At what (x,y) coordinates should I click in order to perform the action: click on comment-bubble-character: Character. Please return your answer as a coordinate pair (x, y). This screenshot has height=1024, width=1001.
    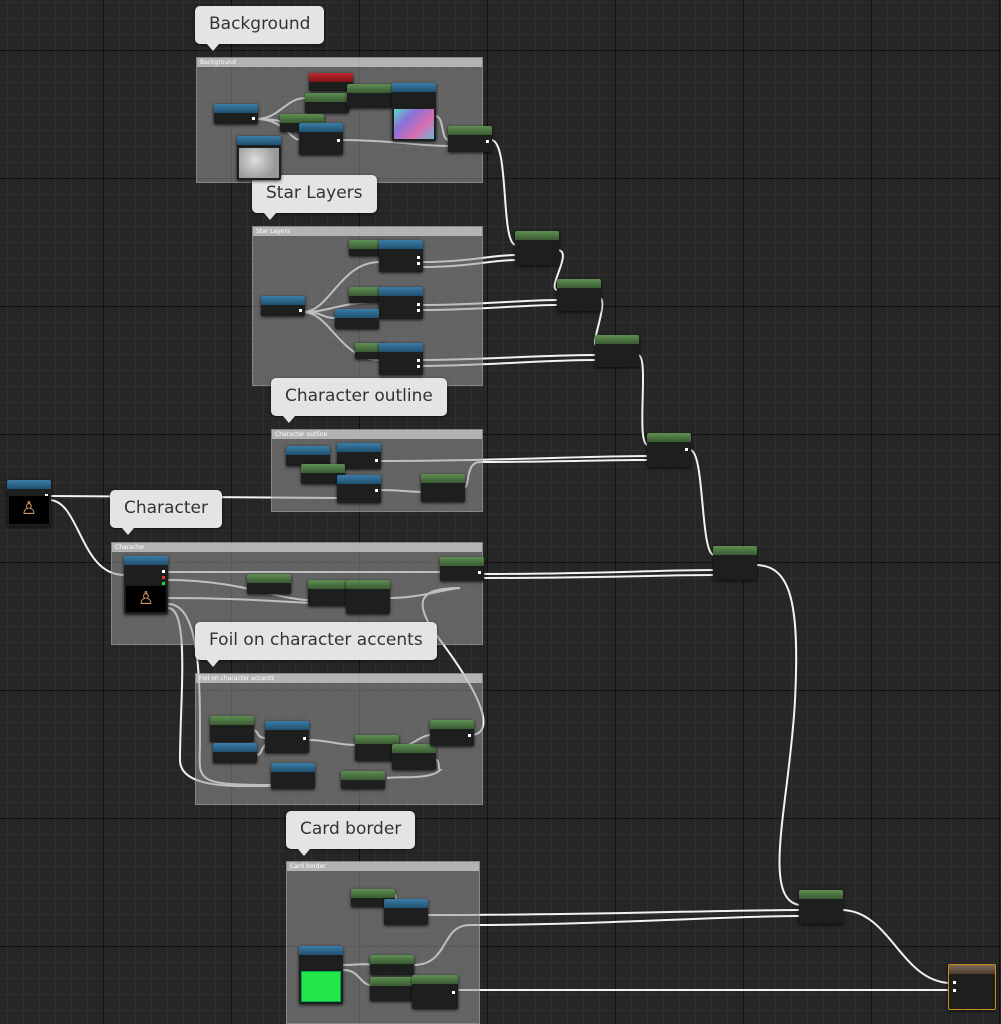
    Looking at the image, I should click on (166, 512).